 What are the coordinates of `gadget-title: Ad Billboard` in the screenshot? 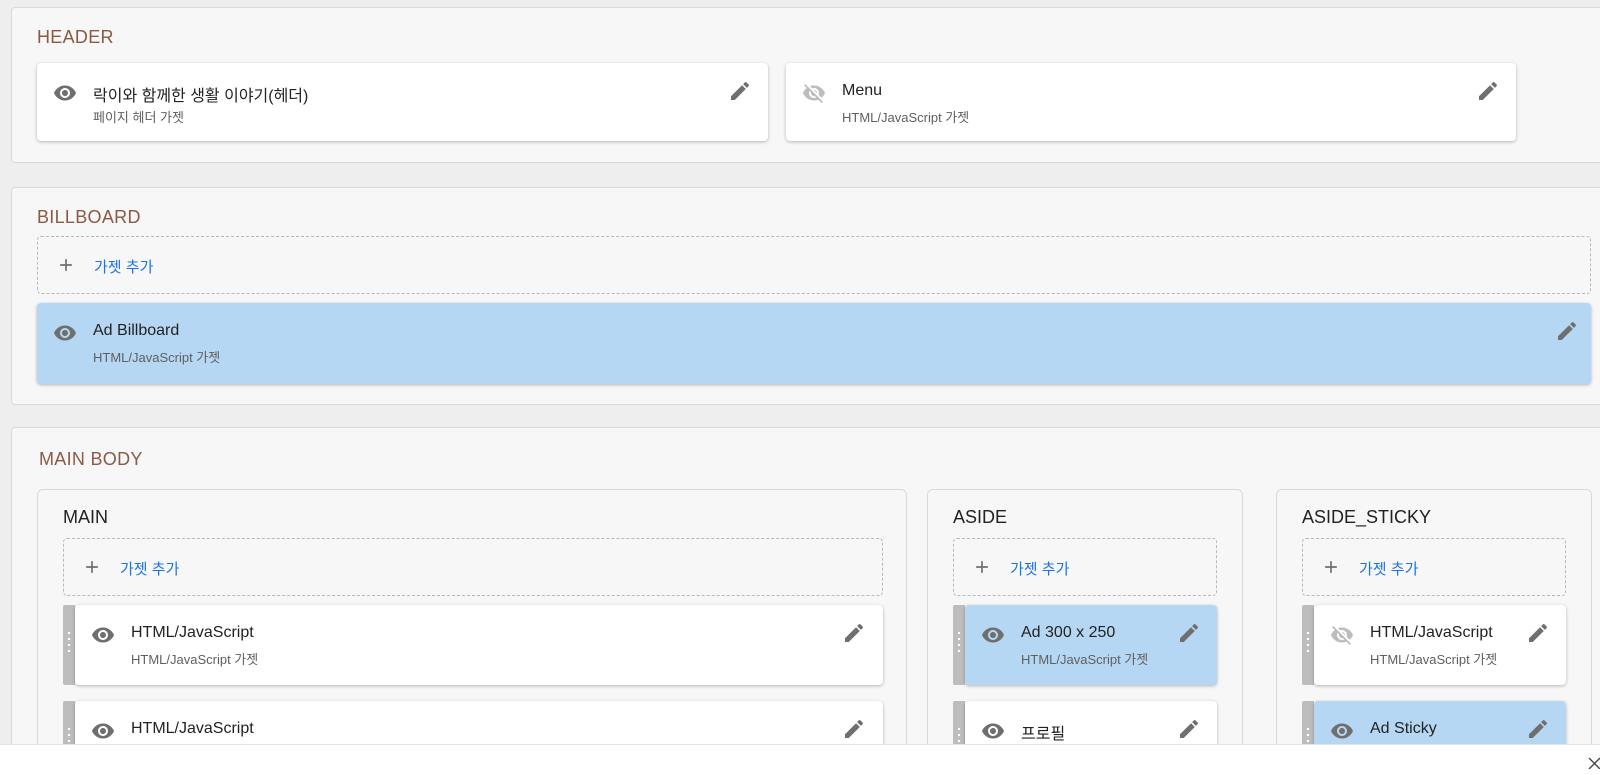 It's located at (136, 330).